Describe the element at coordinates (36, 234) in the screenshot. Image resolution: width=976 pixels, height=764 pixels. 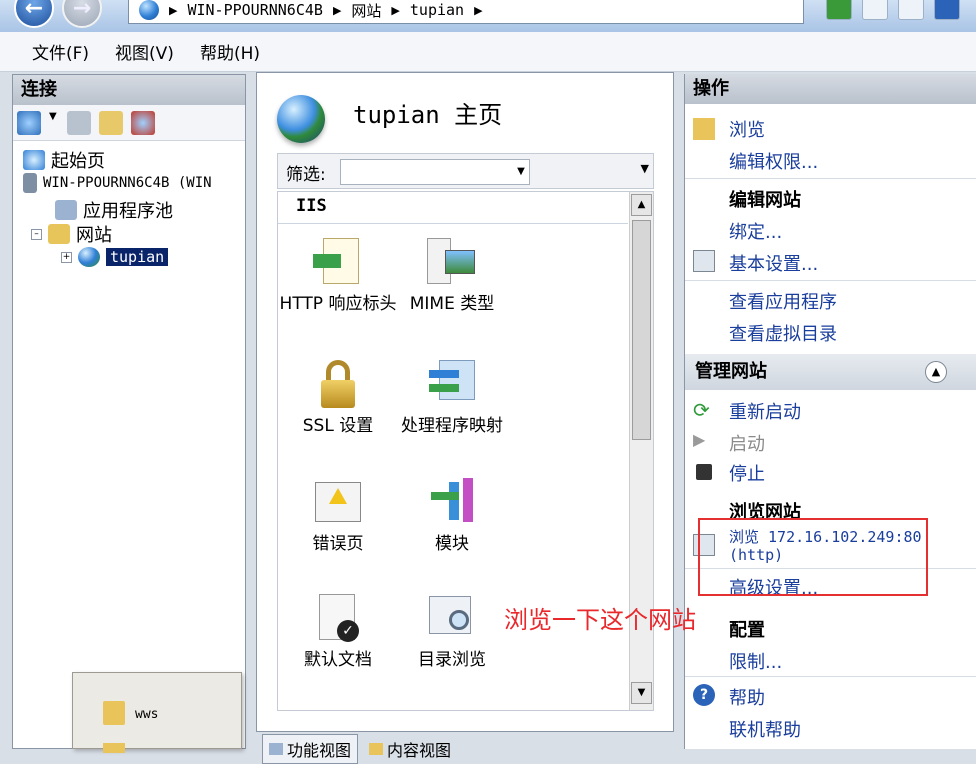
I see `collapse-icon: –` at that location.